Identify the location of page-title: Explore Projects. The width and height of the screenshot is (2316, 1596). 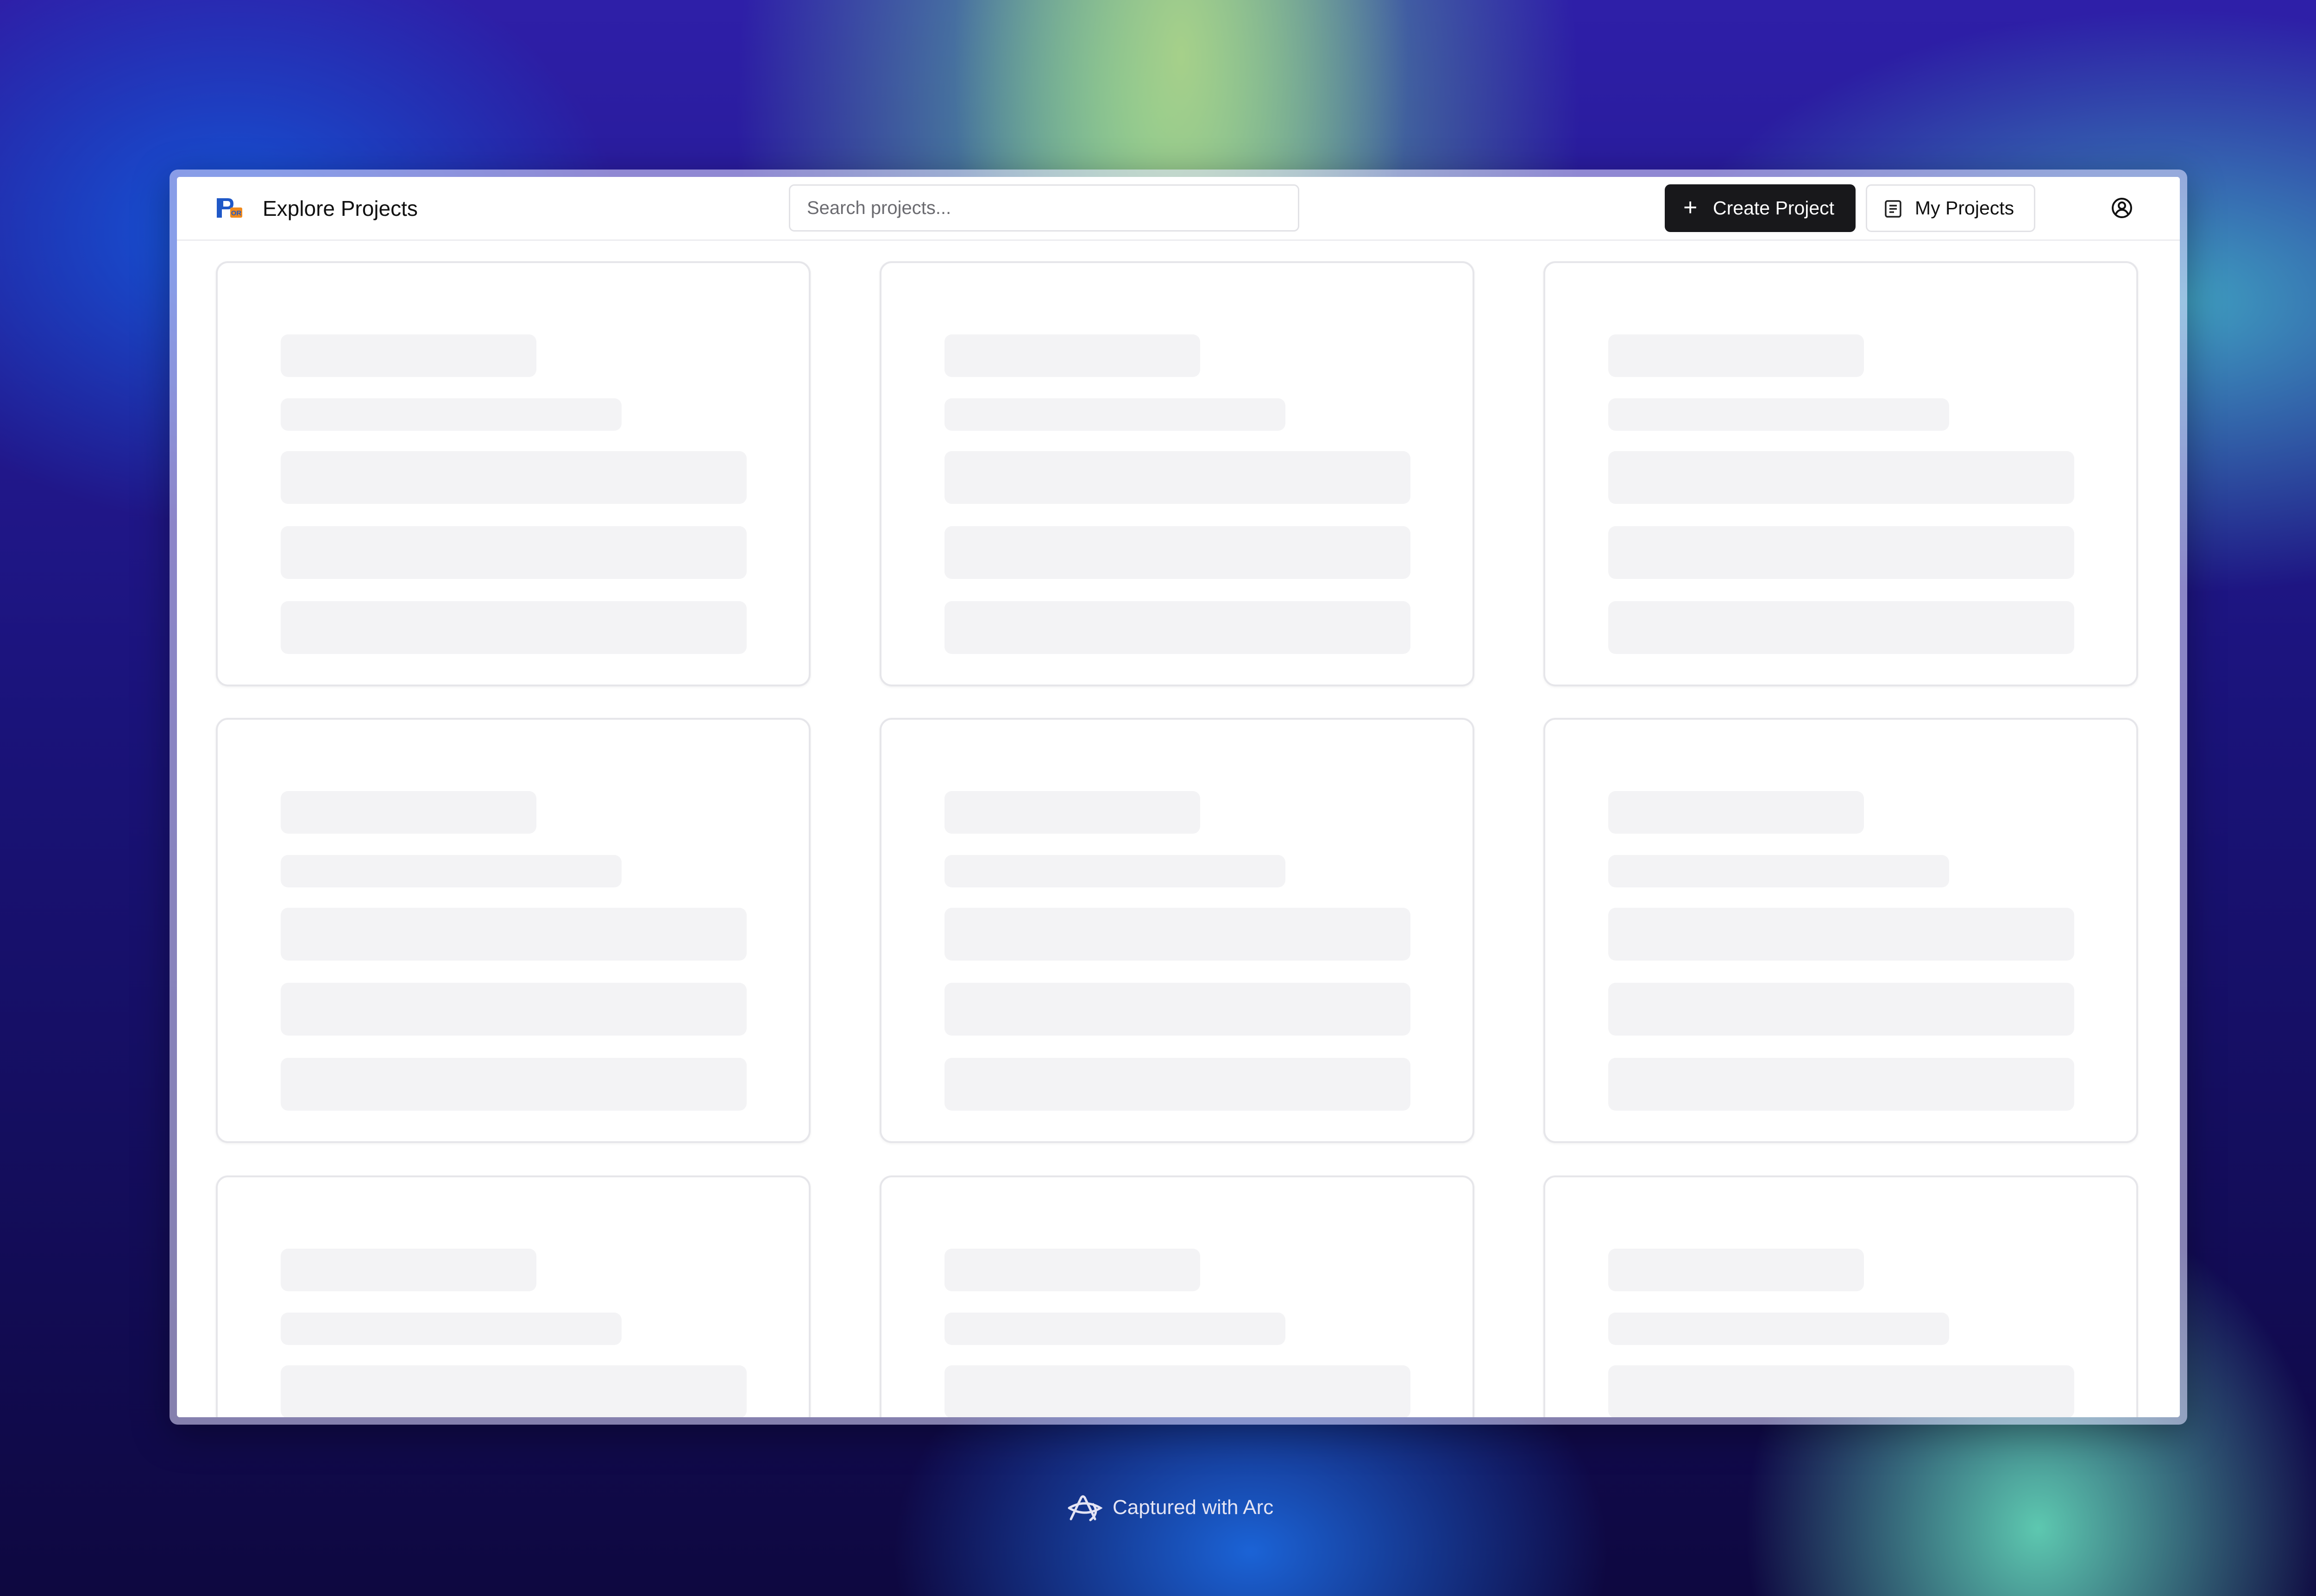
(340, 208).